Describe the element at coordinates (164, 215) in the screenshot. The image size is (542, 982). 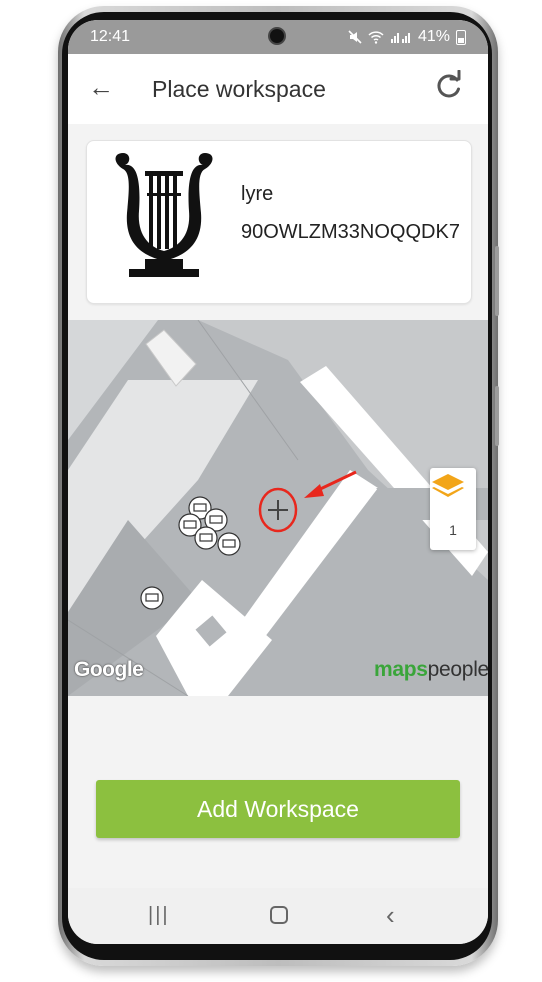
I see `lyre-icon` at that location.